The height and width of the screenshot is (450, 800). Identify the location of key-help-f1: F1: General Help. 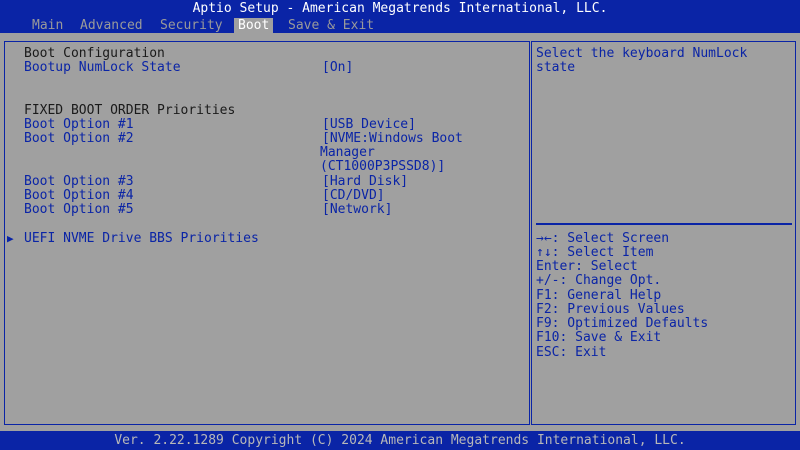
(599, 295).